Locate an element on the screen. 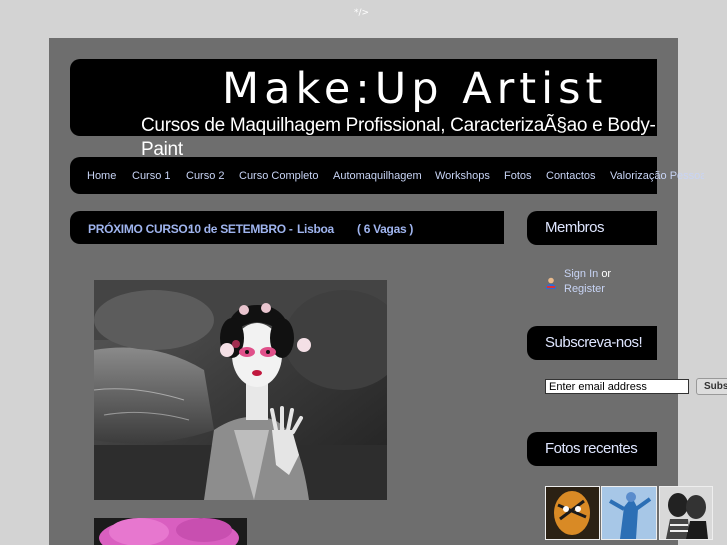  email-field: Enter email address is located at coordinates (617, 386).